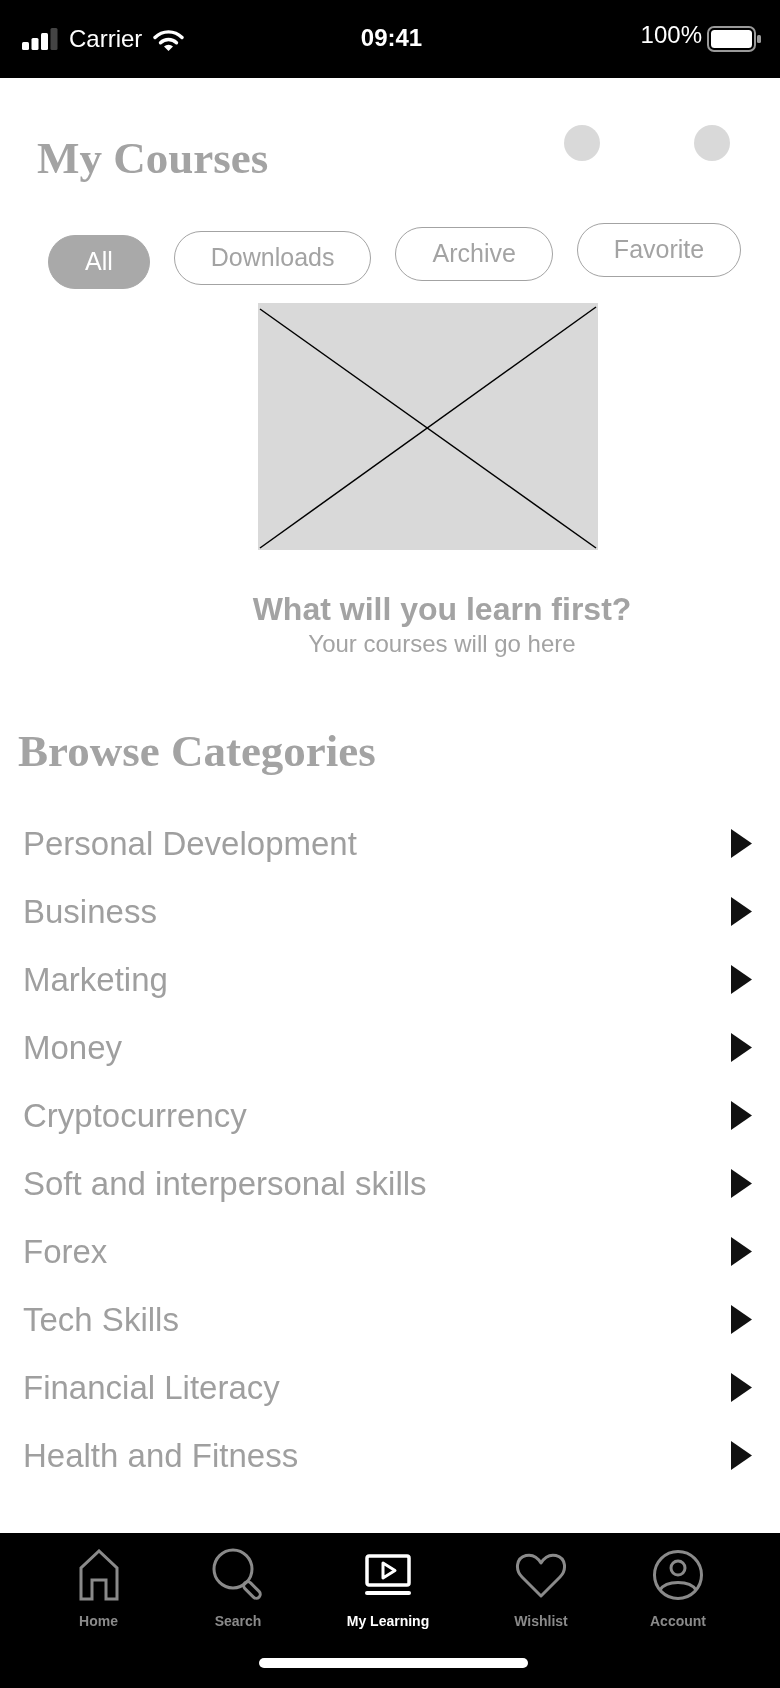 This screenshot has width=780, height=1688. What do you see at coordinates (169, 39) in the screenshot?
I see `wifi-icon` at bounding box center [169, 39].